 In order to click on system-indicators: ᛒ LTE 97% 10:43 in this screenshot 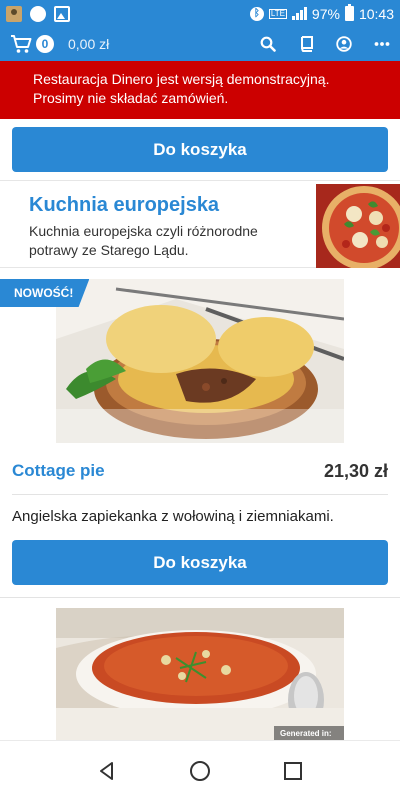, I will do `click(321, 13)`.